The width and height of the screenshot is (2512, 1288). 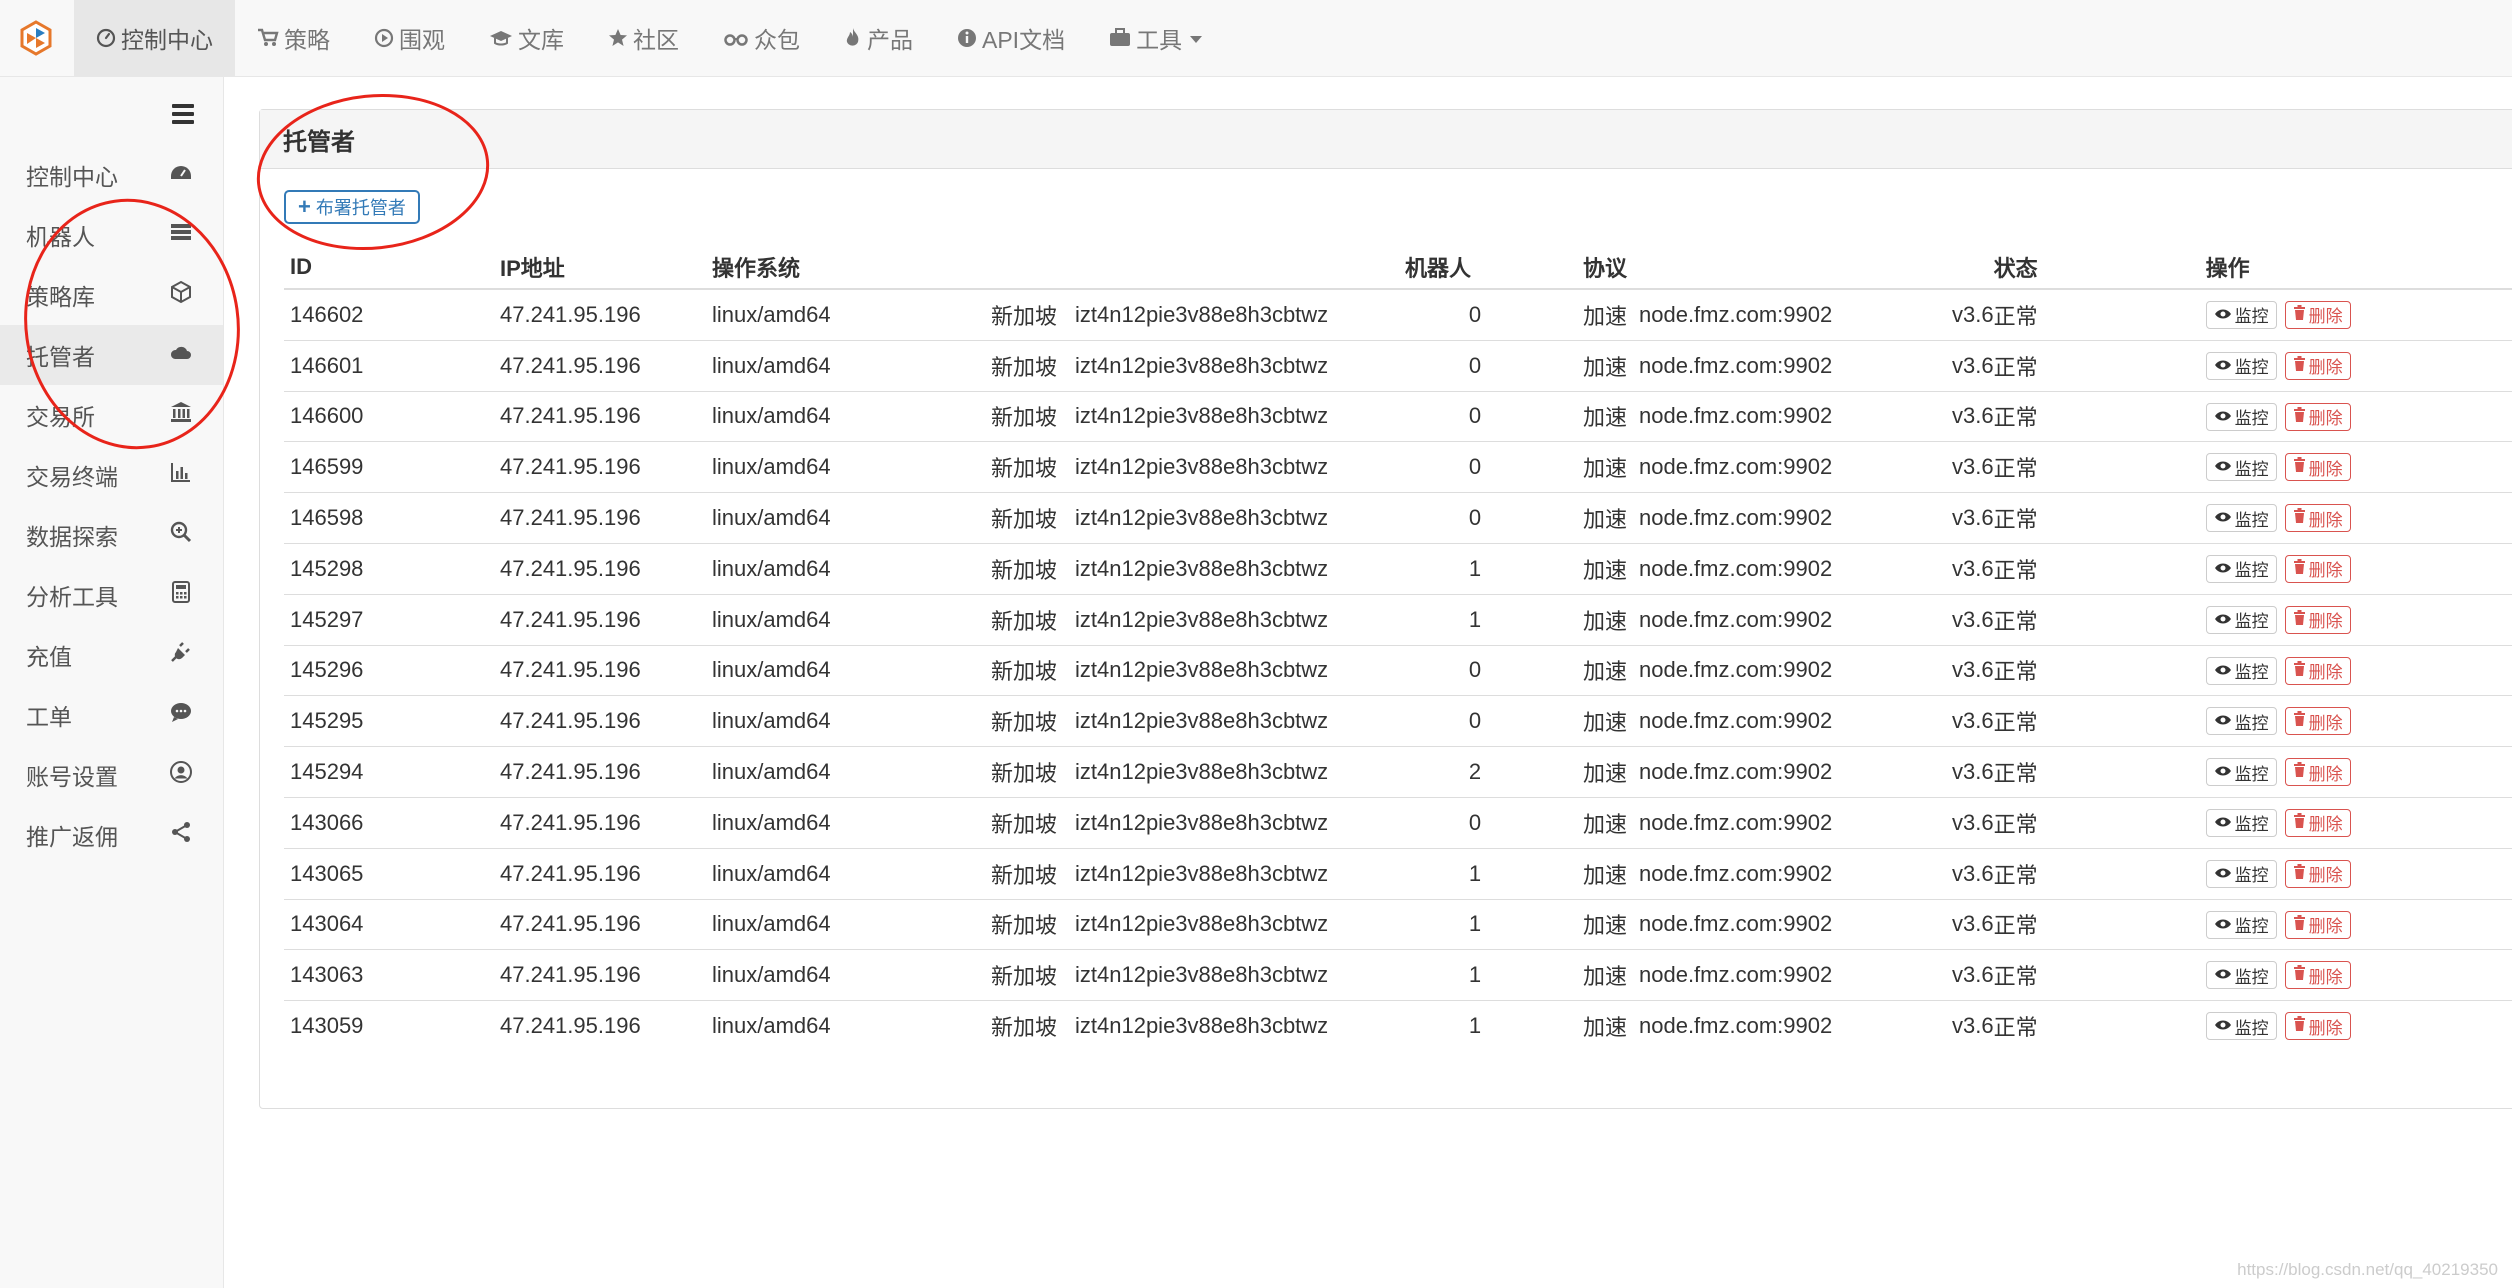 What do you see at coordinates (181, 655) in the screenshot?
I see `plug-icon` at bounding box center [181, 655].